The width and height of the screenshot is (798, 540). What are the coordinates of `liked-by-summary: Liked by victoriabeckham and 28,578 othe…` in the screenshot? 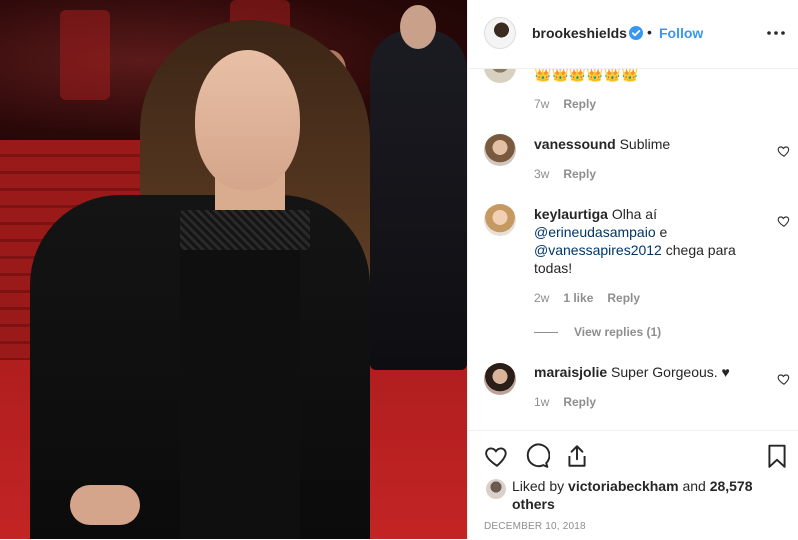 It's located at (642, 495).